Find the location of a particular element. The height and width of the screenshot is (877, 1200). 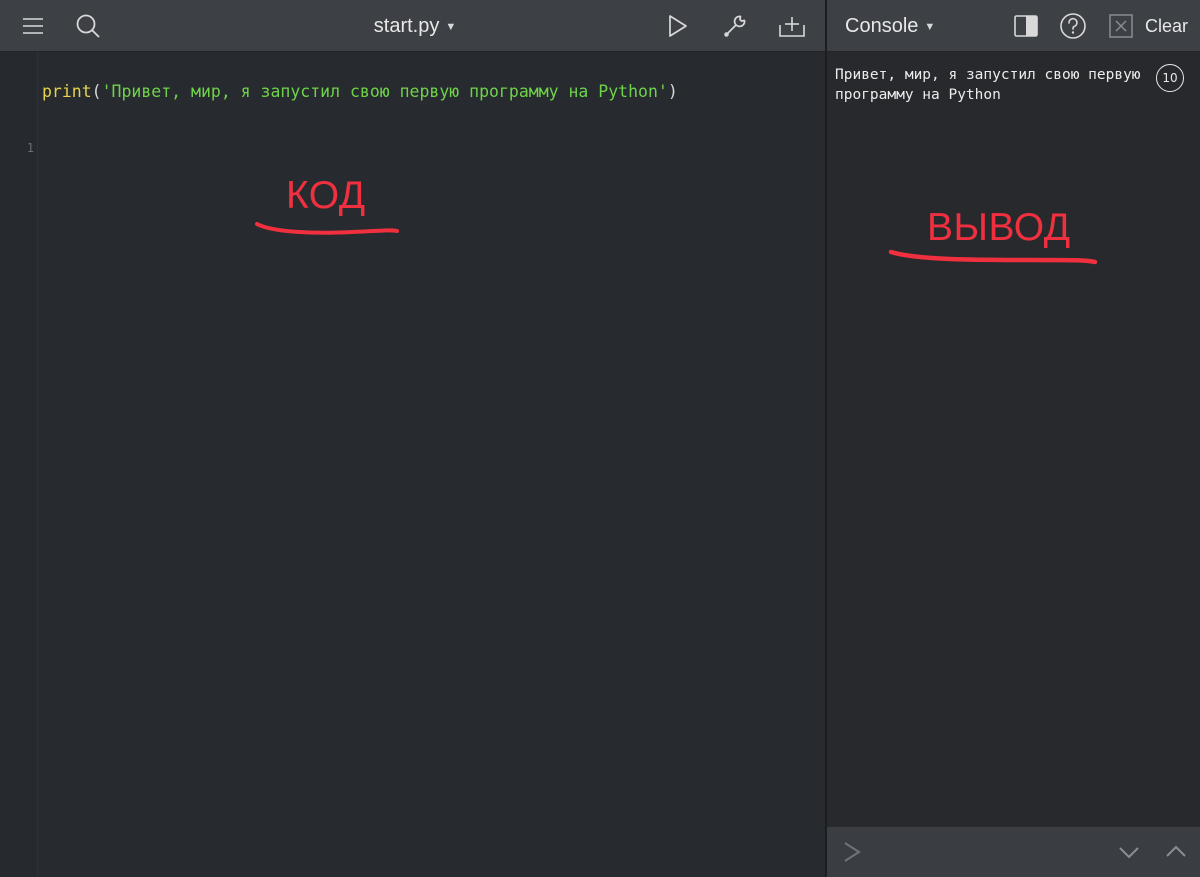

code-annotation-label: КОД is located at coordinates (326, 195).